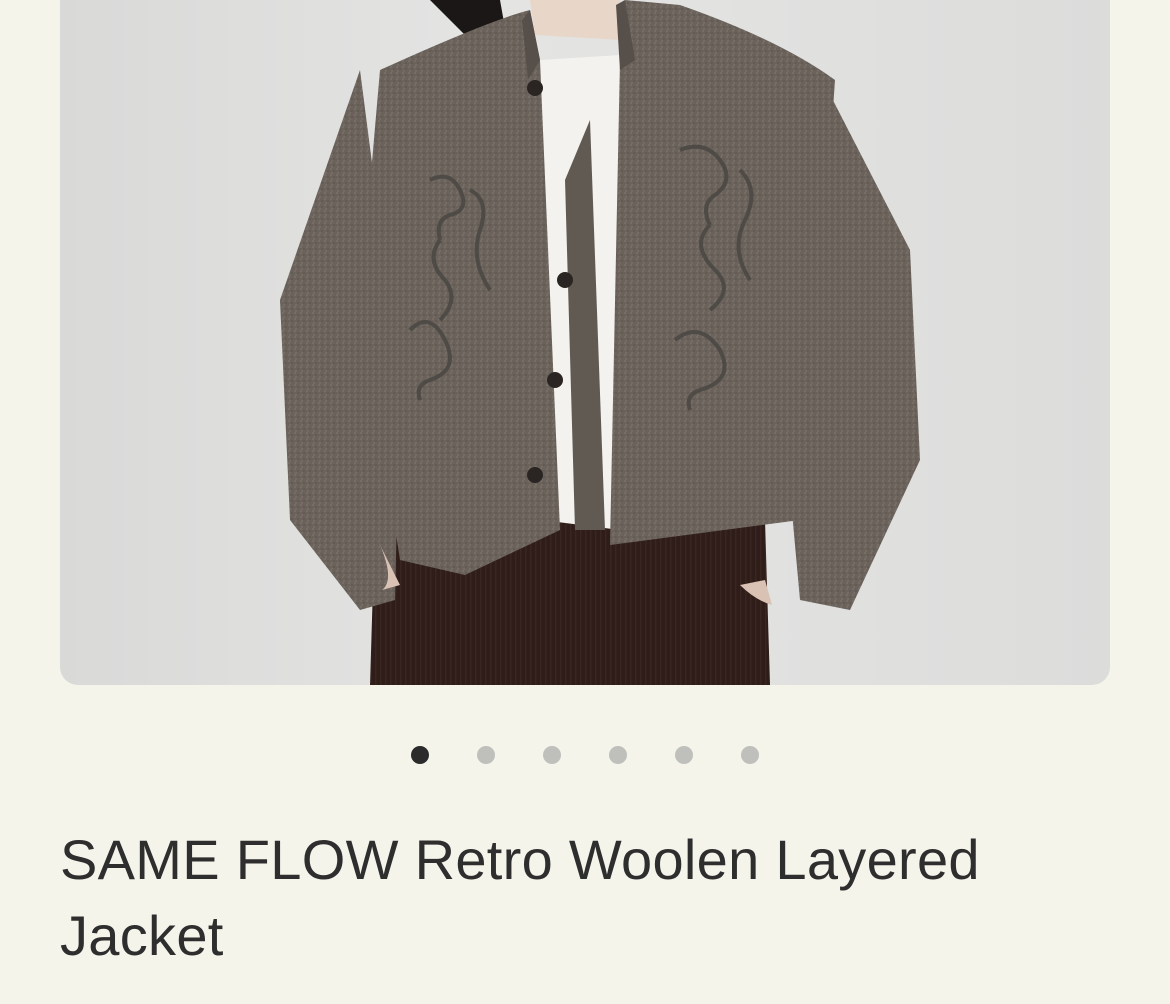 This screenshot has width=1170, height=1004. Describe the element at coordinates (520, 897) in the screenshot. I see `product-title: SAME FLOW Retro Woolen Layered Jacket` at that location.